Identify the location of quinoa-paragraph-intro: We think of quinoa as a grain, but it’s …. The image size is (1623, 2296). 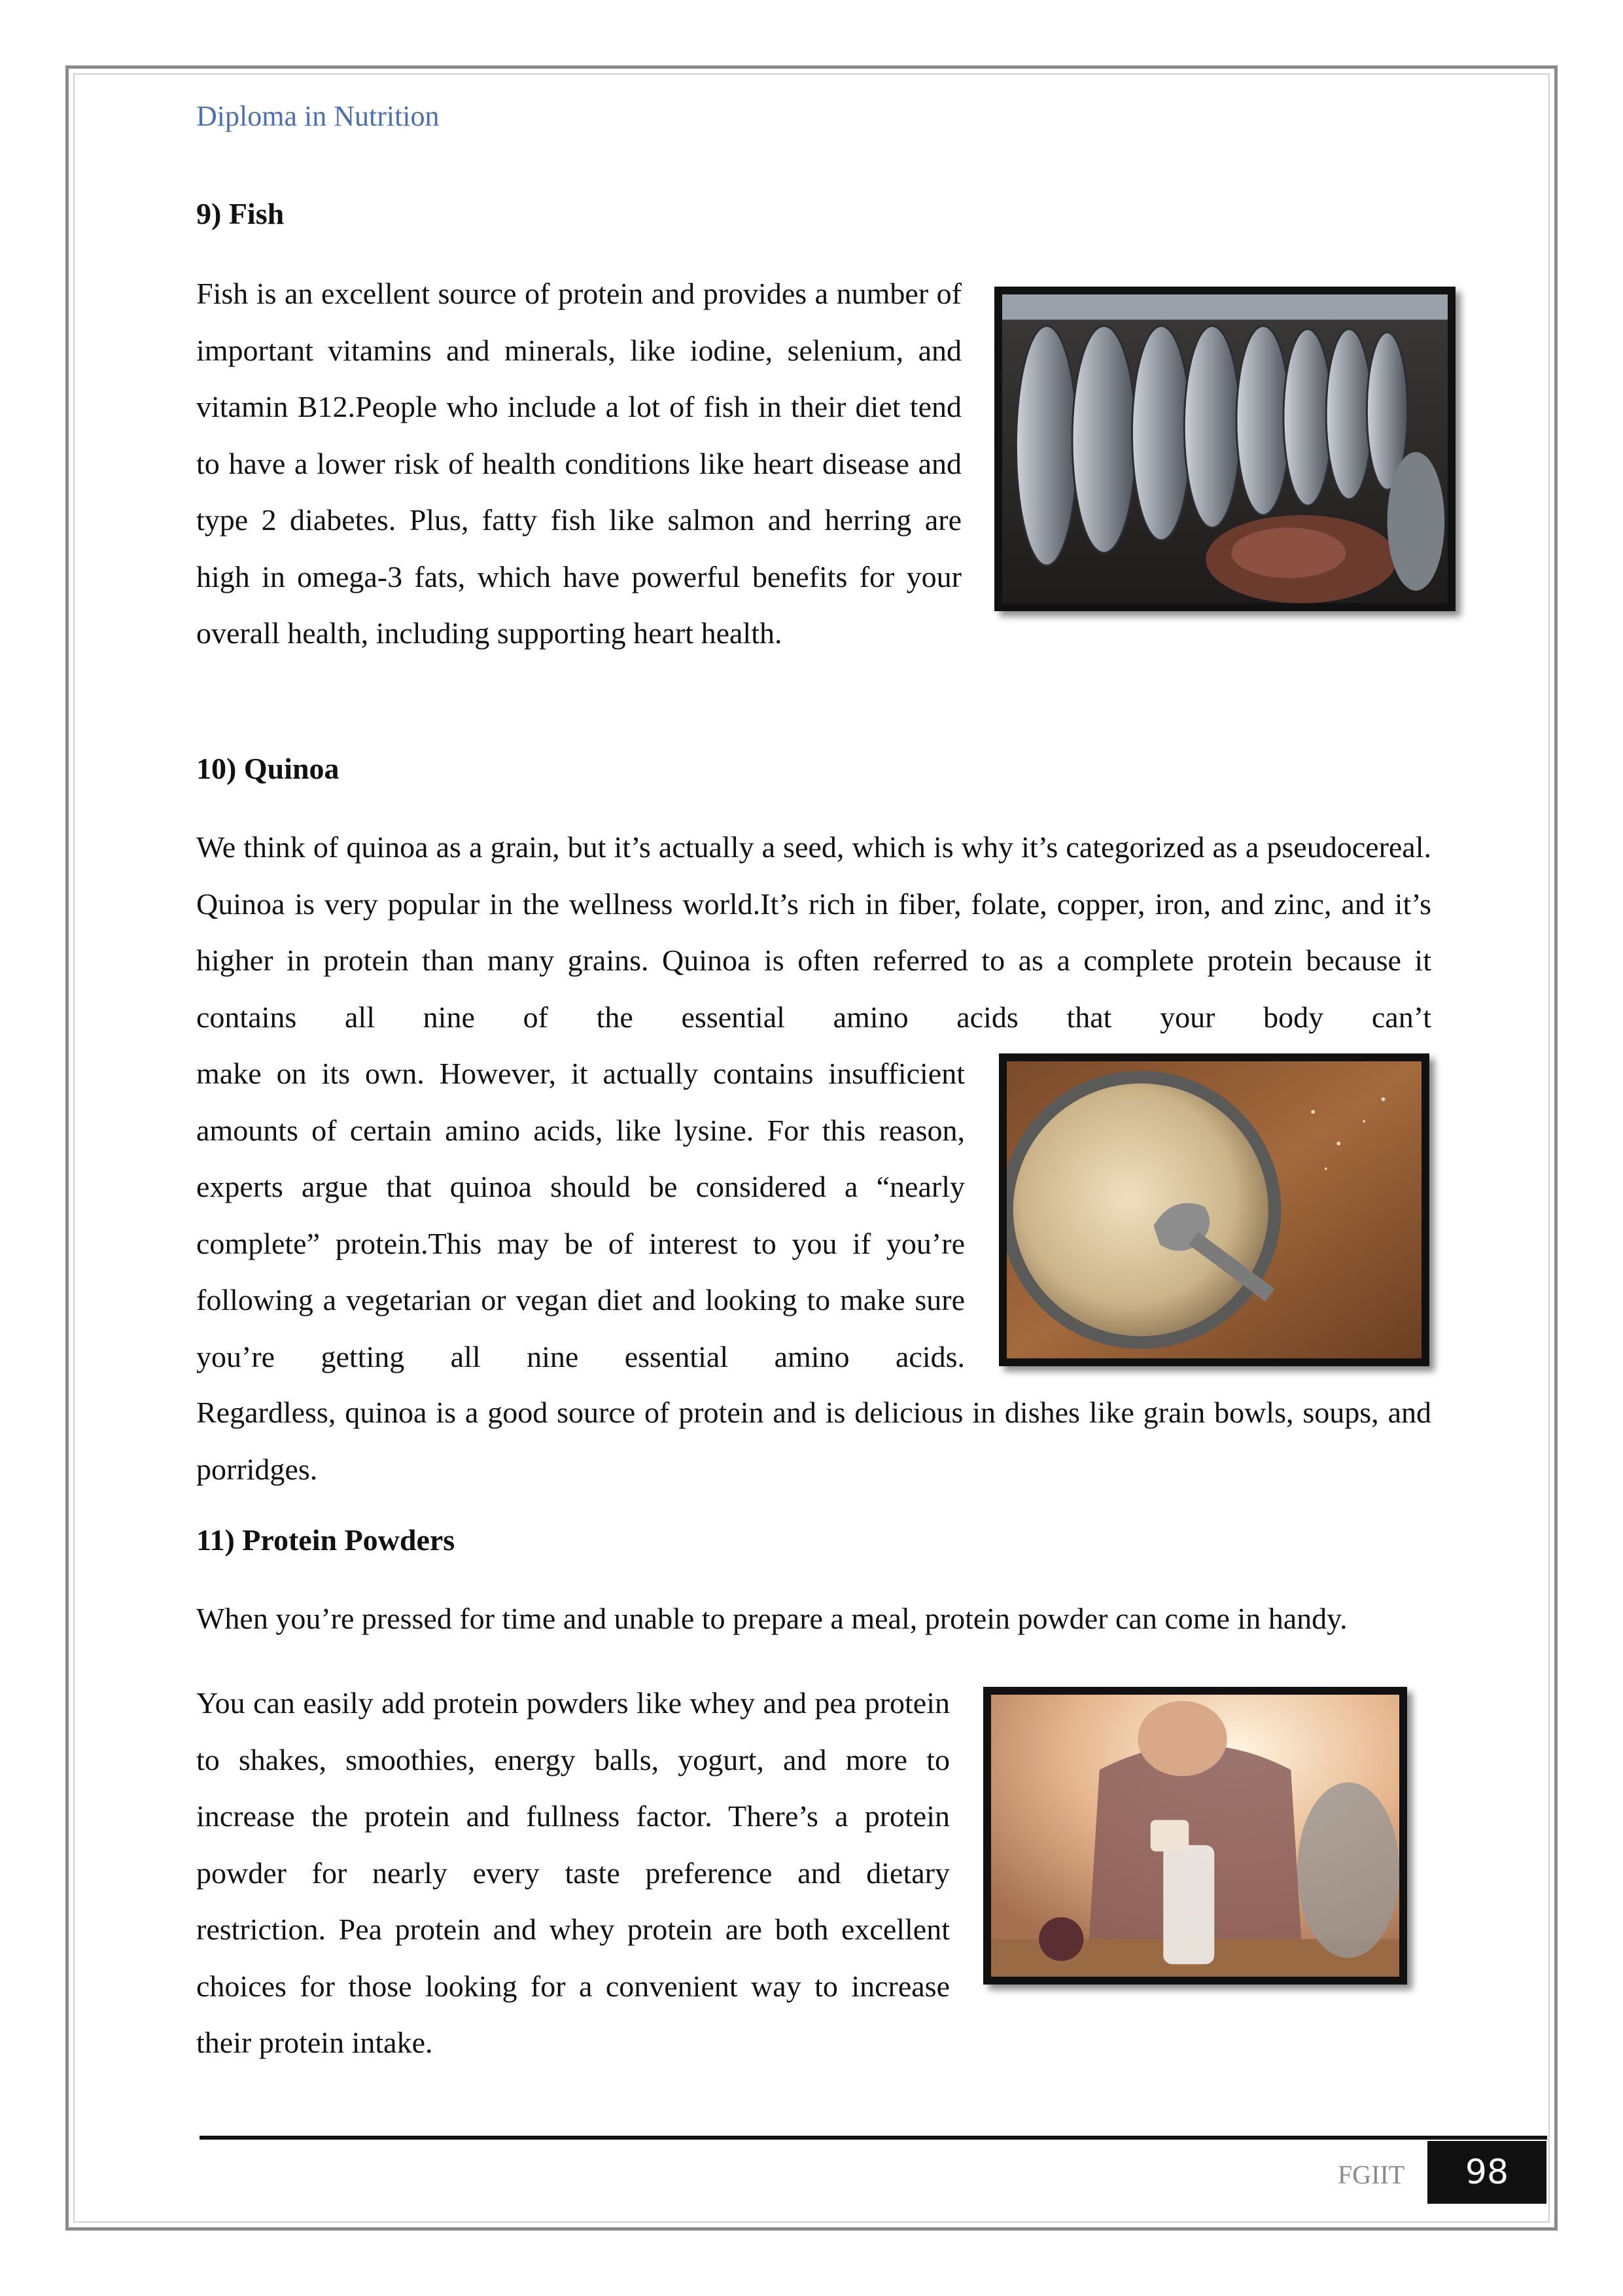
(814, 932).